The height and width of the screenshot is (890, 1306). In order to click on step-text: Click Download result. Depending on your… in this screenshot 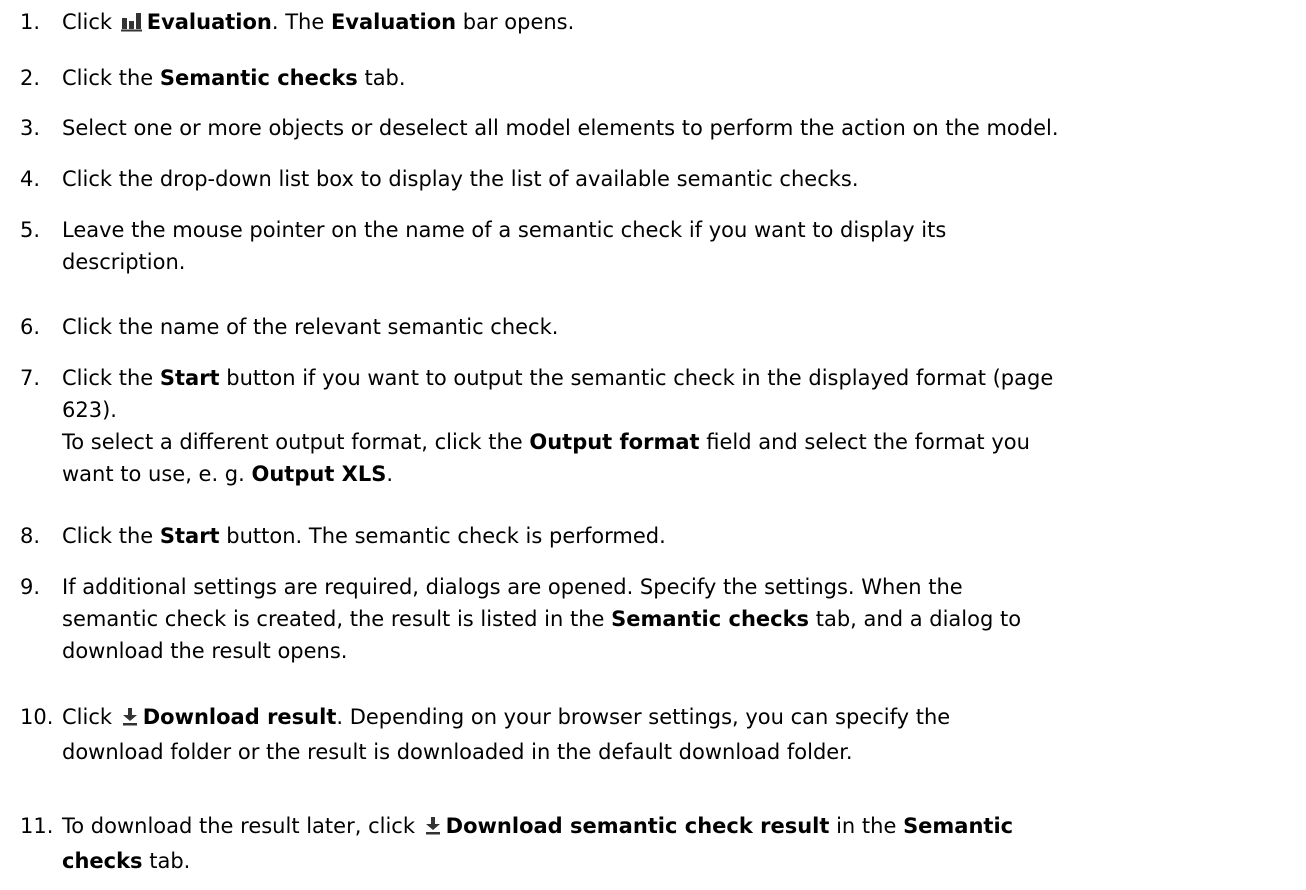, I will do `click(682, 734)`.